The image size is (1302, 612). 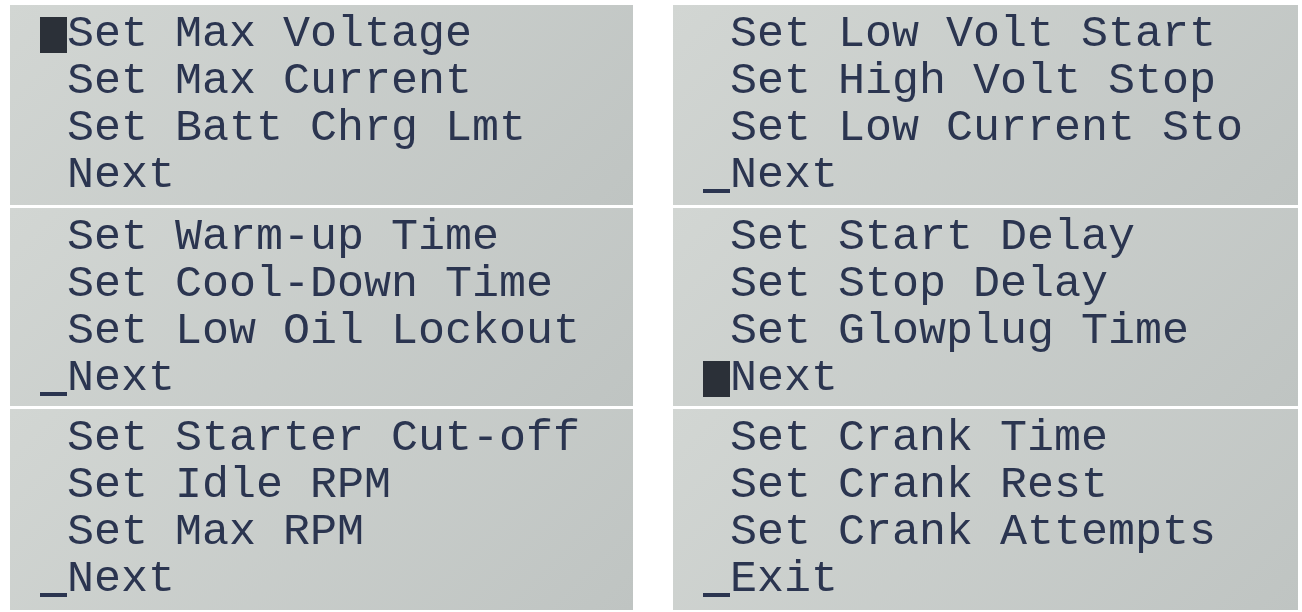 What do you see at coordinates (216, 532) in the screenshot?
I see `menu-item: Set Max RPM` at bounding box center [216, 532].